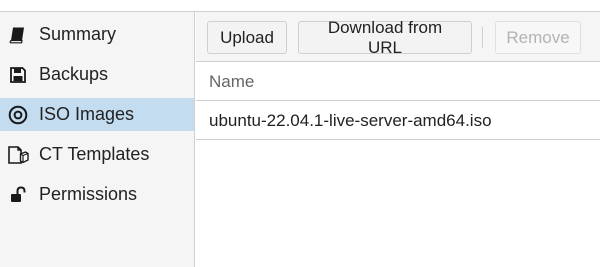 Image resolution: width=600 pixels, height=267 pixels. I want to click on sidebar-item-summary: Summary, so click(97, 34).